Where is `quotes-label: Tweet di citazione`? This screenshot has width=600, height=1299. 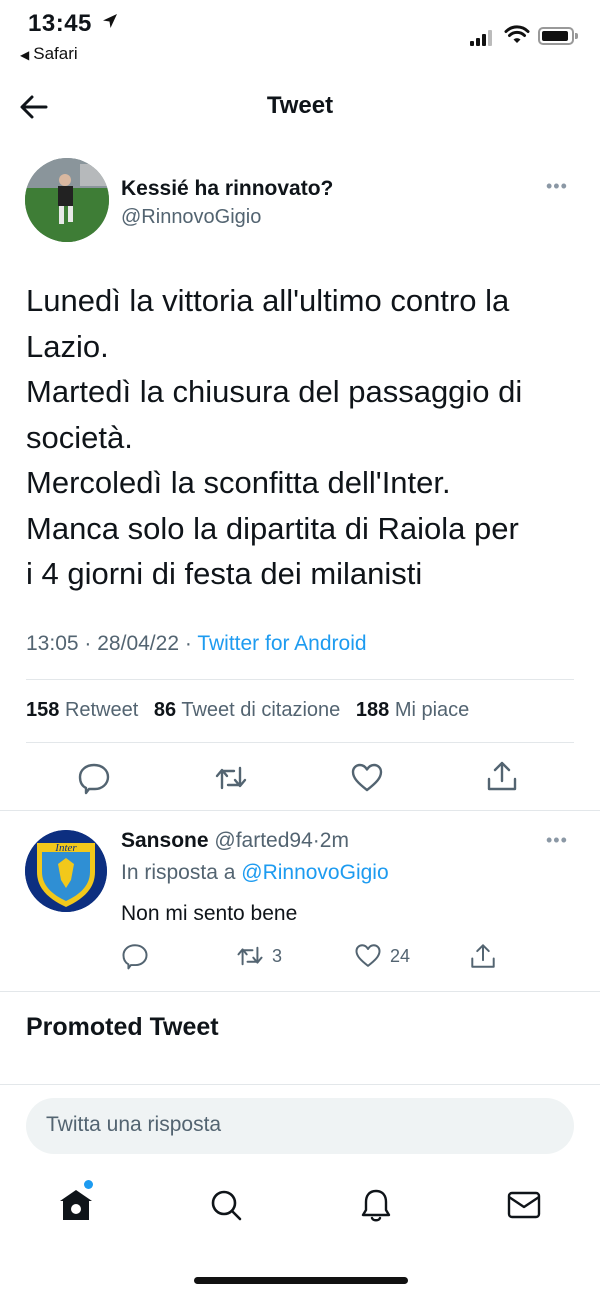 quotes-label: Tweet di citazione is located at coordinates (261, 710).